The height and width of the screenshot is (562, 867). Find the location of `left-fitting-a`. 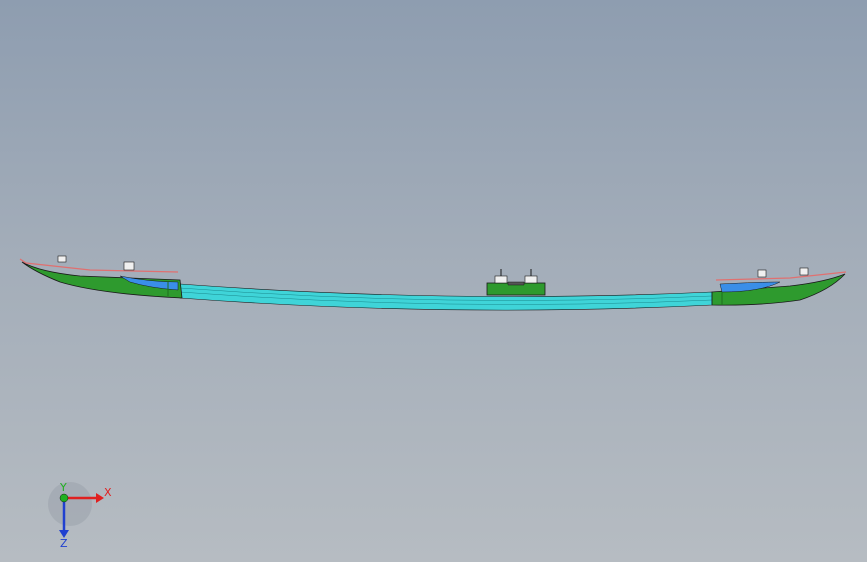

left-fitting-a is located at coordinates (62, 259).